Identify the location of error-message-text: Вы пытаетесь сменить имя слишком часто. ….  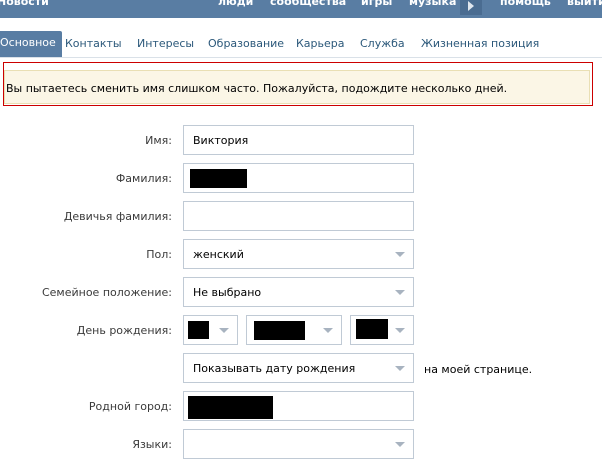
(257, 88).